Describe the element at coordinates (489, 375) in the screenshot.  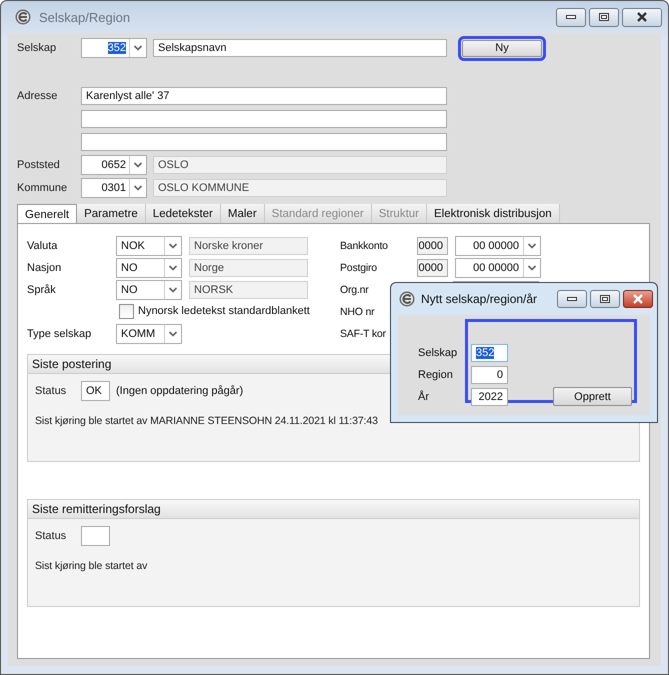
I see `input-field: 0` at that location.